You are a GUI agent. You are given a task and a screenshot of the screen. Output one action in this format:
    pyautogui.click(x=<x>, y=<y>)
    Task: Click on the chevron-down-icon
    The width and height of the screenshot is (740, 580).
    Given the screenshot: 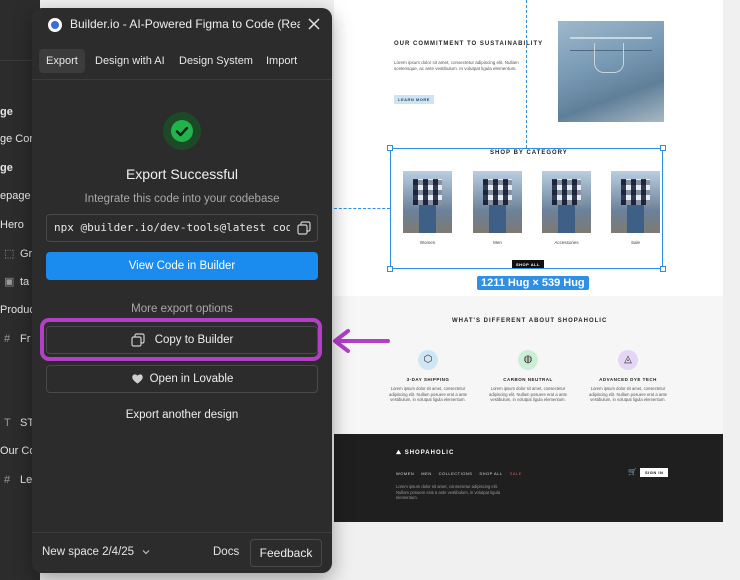 What is the action you would take?
    pyautogui.click(x=146, y=552)
    